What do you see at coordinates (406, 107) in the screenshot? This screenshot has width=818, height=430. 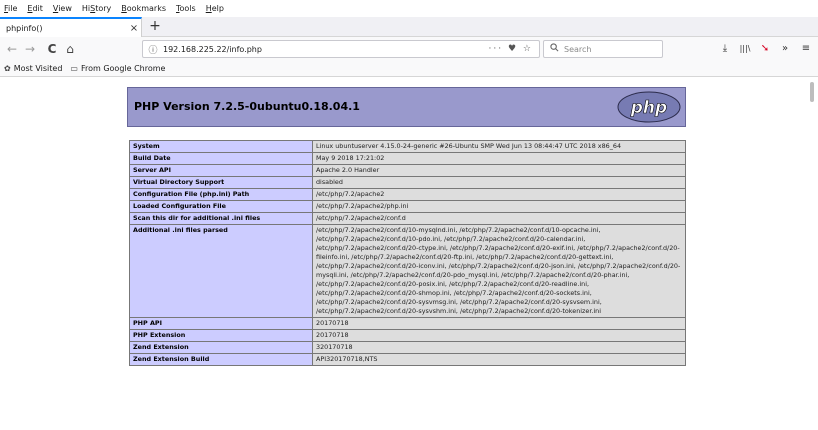 I see `php-header: PHP Version 7.2.5-0ubuntu0.18.04.1 php` at bounding box center [406, 107].